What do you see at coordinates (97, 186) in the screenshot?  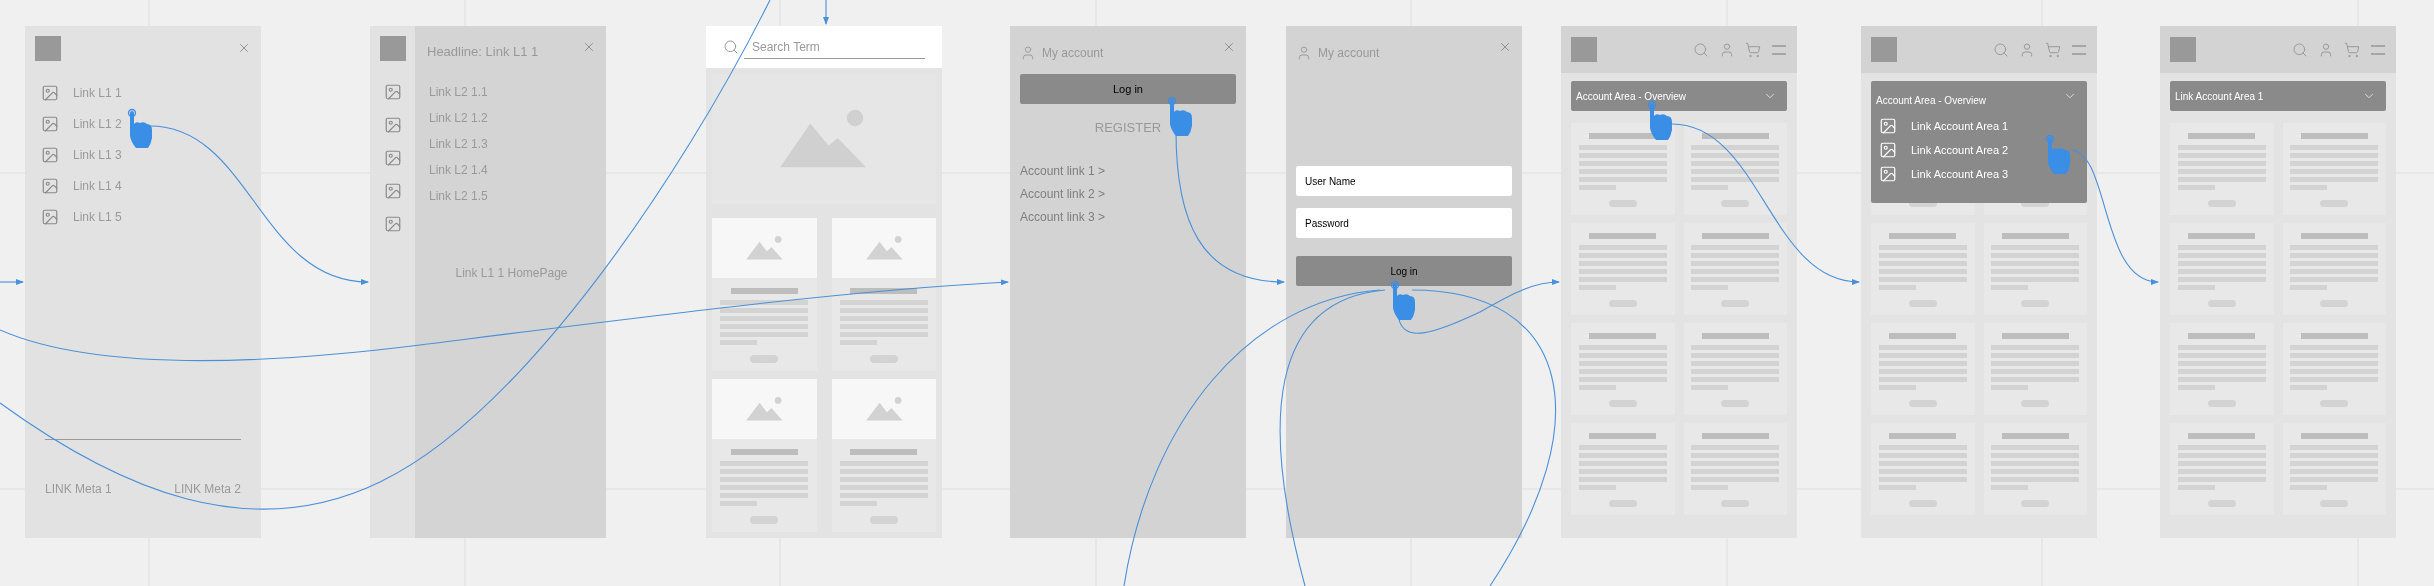 I see `menu-link: Link L1 4` at bounding box center [97, 186].